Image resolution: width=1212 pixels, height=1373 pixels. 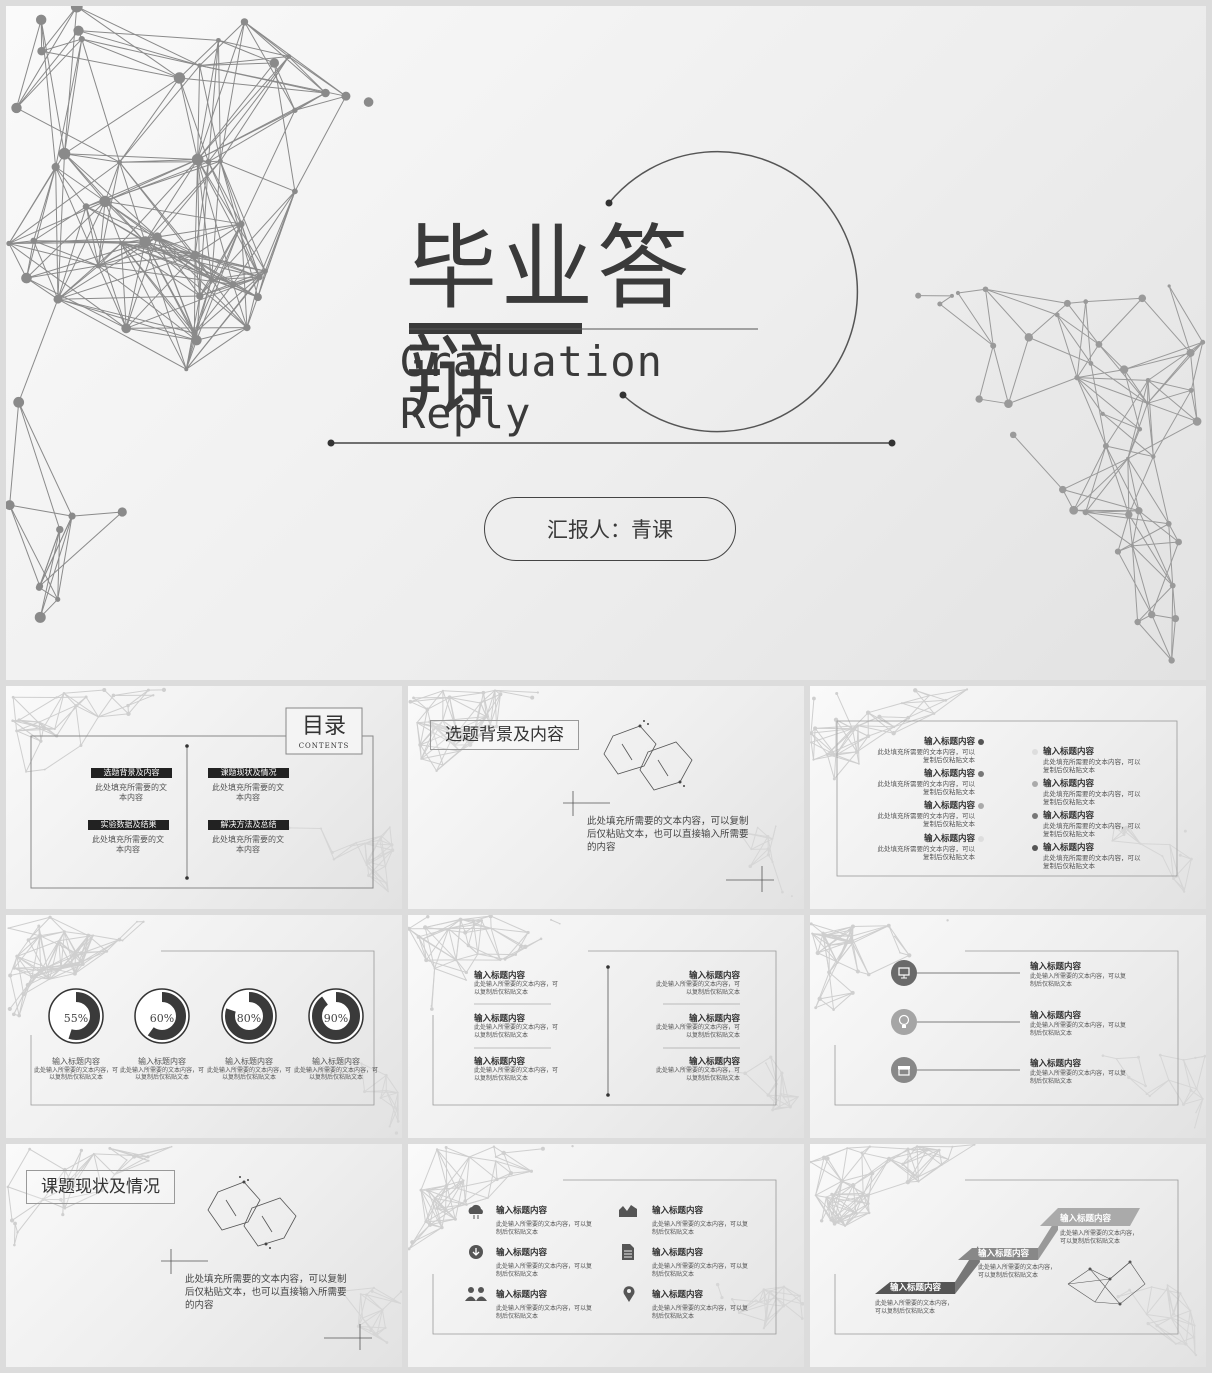 I want to click on ring-heading-3: 输入标题内容, so click(x=249, y=1061).